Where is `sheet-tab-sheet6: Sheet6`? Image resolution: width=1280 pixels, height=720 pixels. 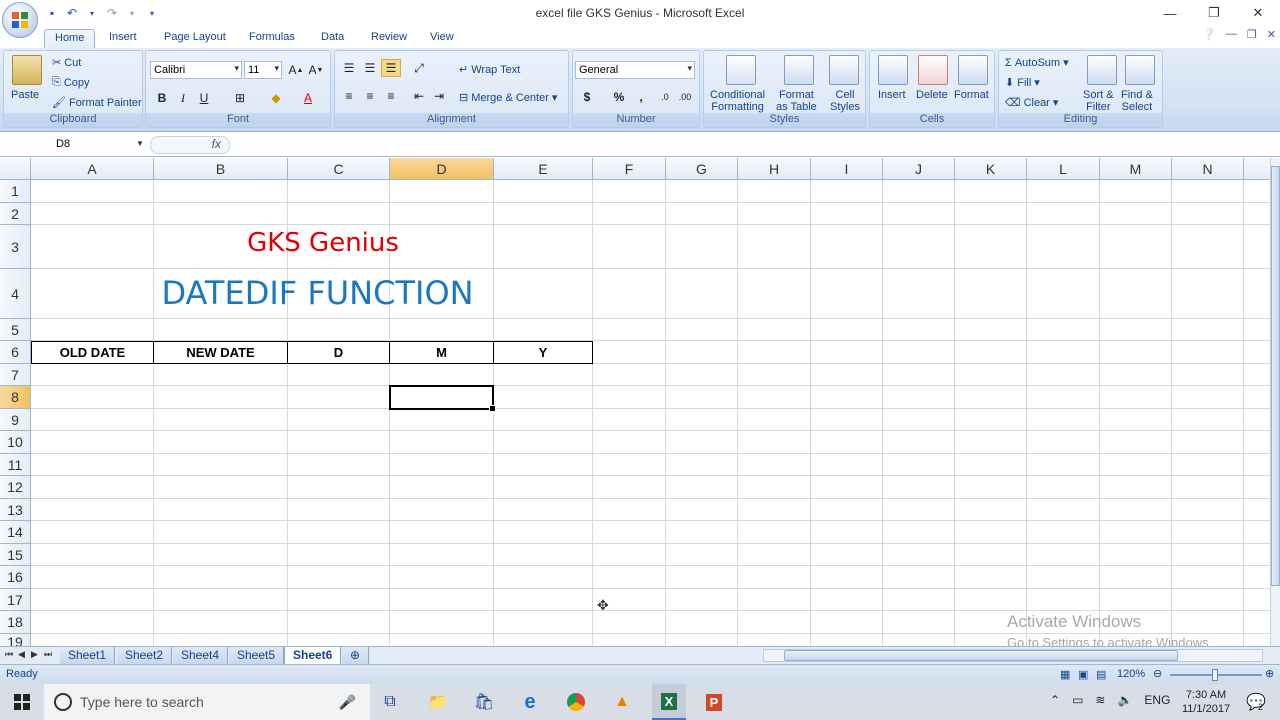 sheet-tab-sheet6: Sheet6 is located at coordinates (313, 656).